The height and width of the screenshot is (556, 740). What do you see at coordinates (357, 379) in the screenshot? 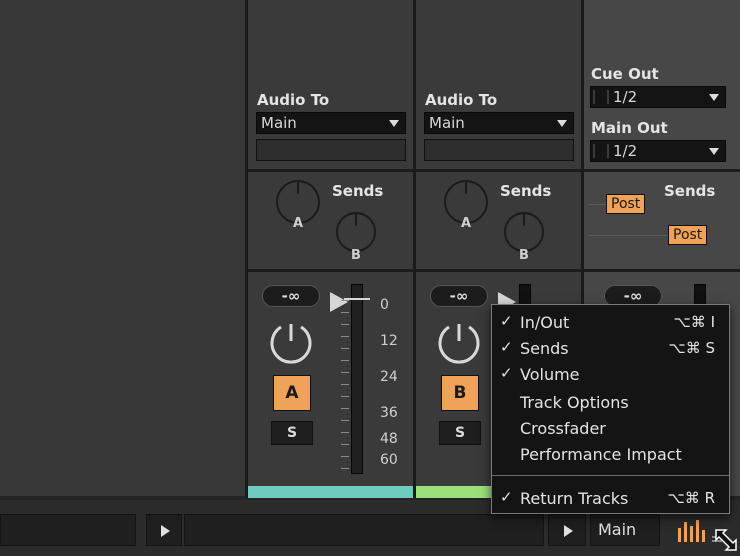
I see `volume-meter` at bounding box center [357, 379].